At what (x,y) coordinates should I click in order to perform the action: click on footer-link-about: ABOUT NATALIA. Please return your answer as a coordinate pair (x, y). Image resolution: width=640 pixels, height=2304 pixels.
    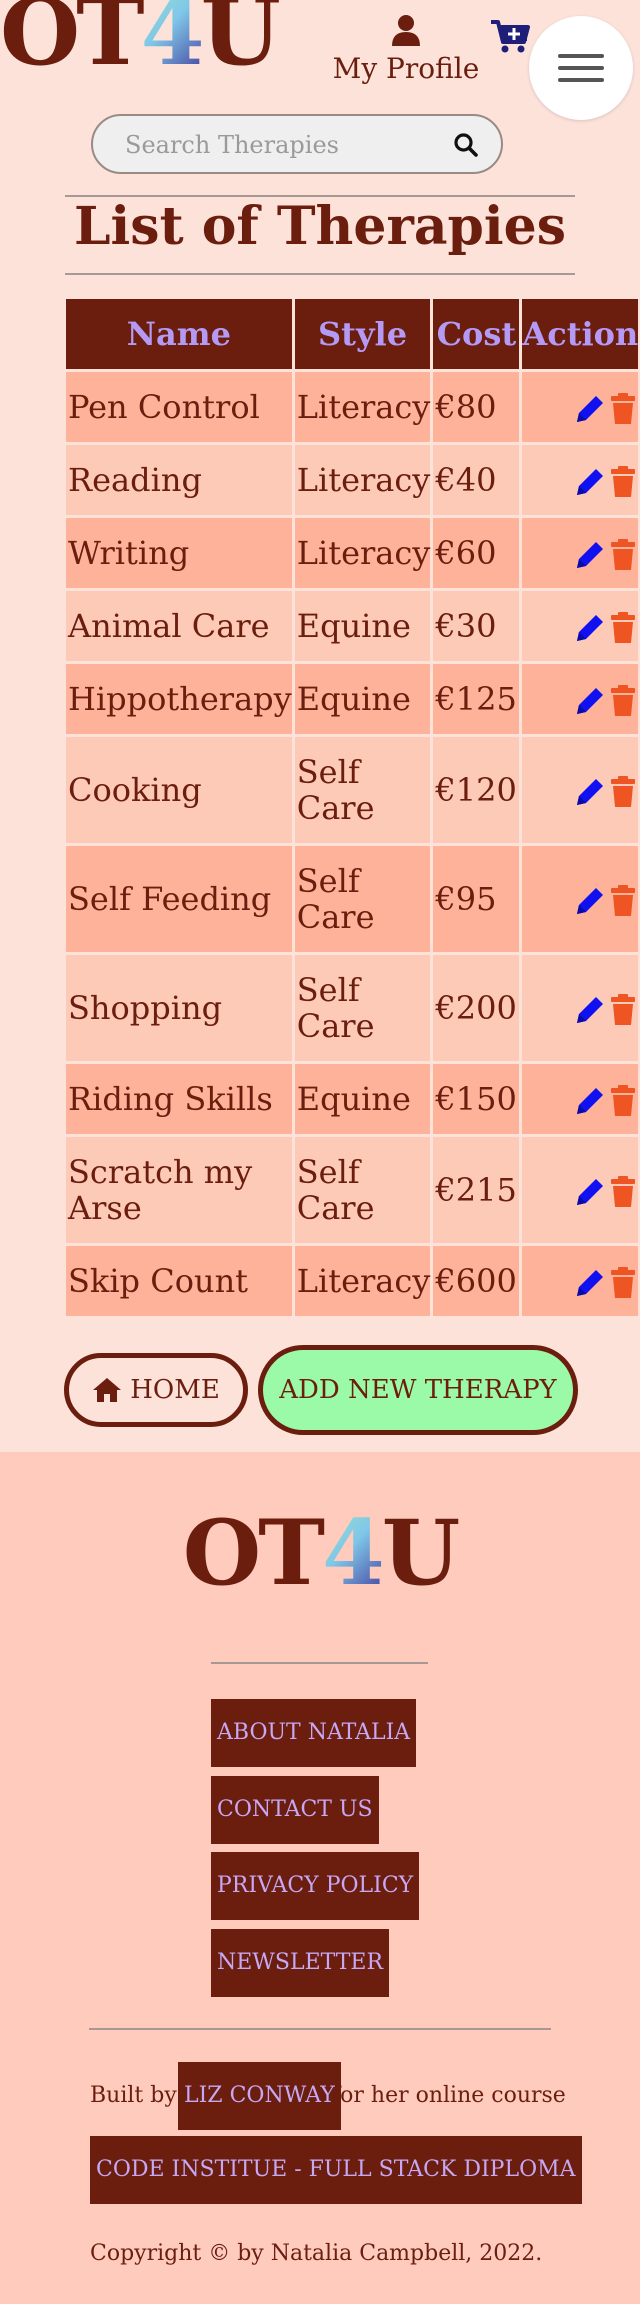
    Looking at the image, I should click on (314, 1733).